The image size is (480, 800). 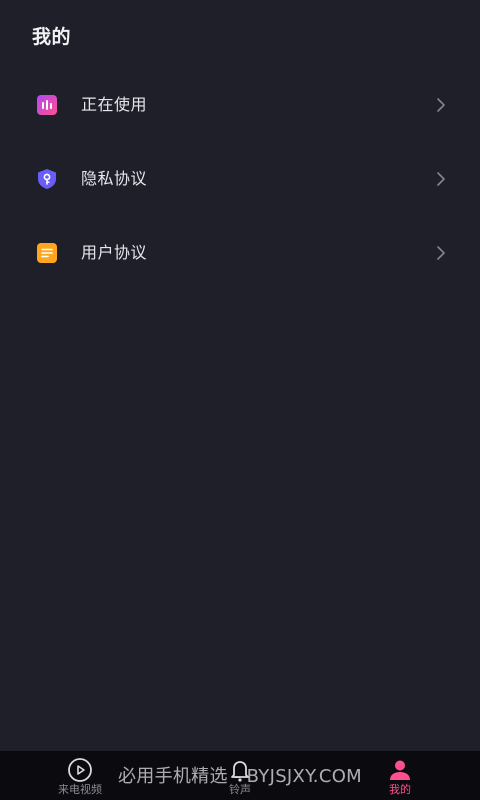 What do you see at coordinates (400, 789) in the screenshot?
I see `tab-label: 我的` at bounding box center [400, 789].